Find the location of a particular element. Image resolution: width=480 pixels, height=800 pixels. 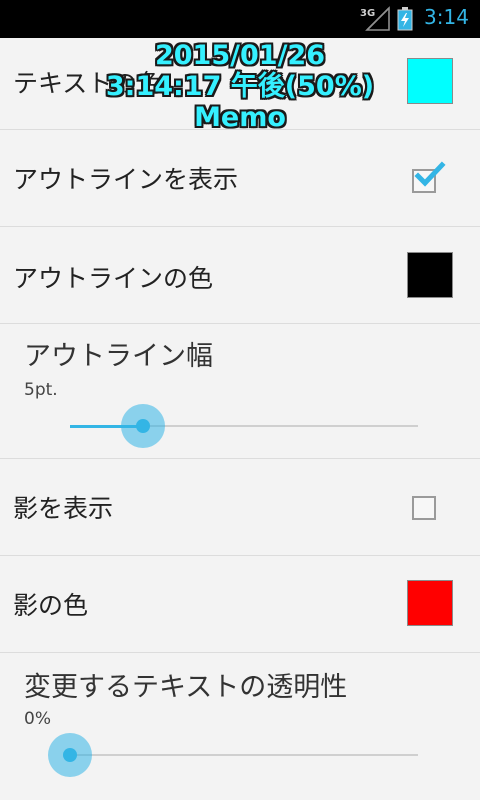

slider-value: 5pt. is located at coordinates (41, 390).